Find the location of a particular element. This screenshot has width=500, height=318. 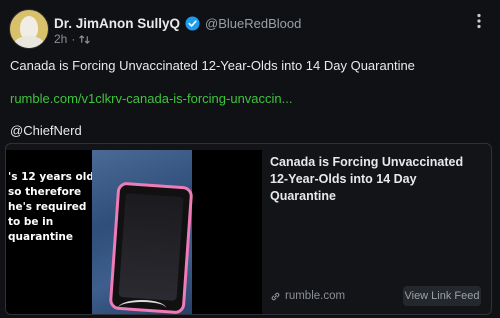

card-domain: rumble.com is located at coordinates (307, 296).